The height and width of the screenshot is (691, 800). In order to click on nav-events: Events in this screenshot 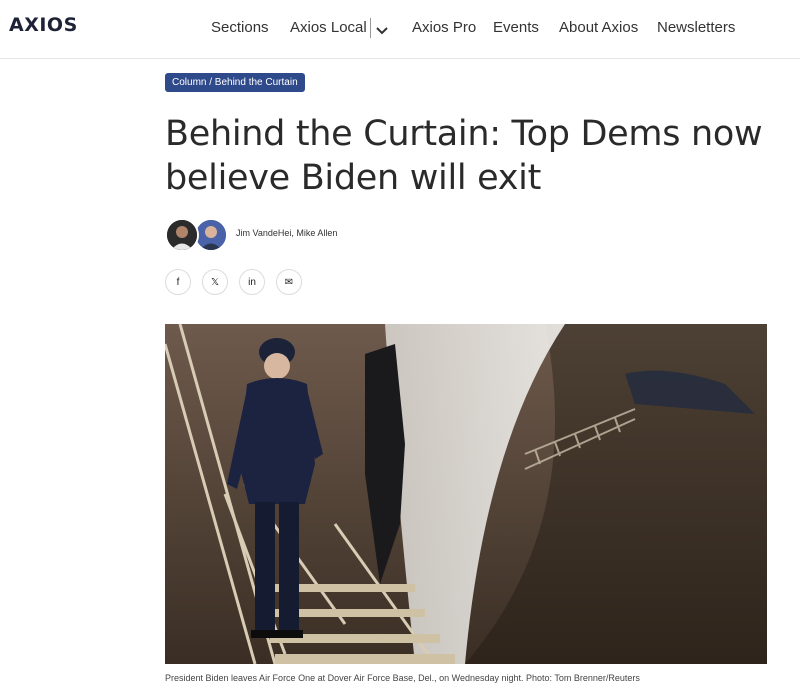, I will do `click(516, 27)`.